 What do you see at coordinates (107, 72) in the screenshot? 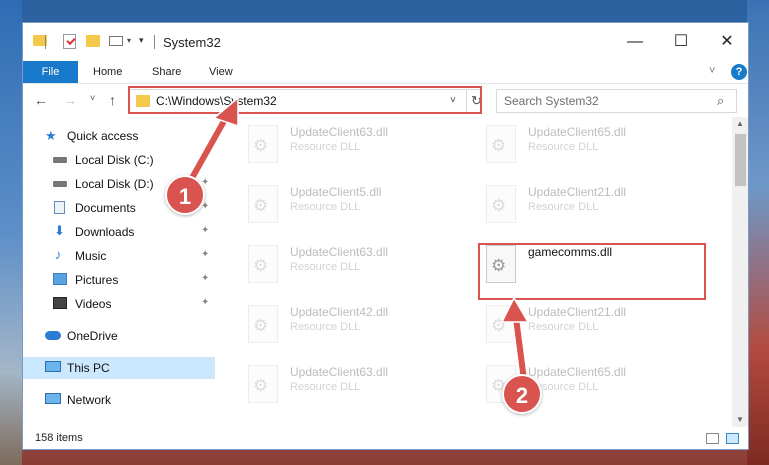
I see `tab-home: Home` at bounding box center [107, 72].